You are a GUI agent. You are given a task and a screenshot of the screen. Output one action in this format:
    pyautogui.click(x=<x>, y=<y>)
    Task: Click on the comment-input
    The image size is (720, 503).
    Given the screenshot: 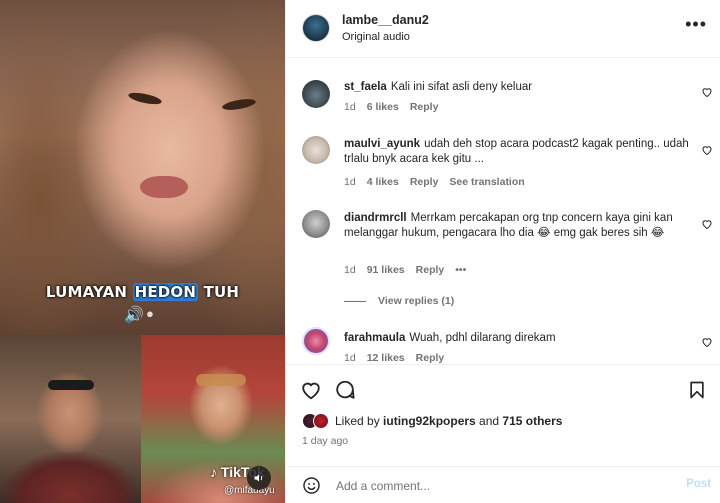 What is the action you would take?
    pyautogui.click(x=501, y=486)
    